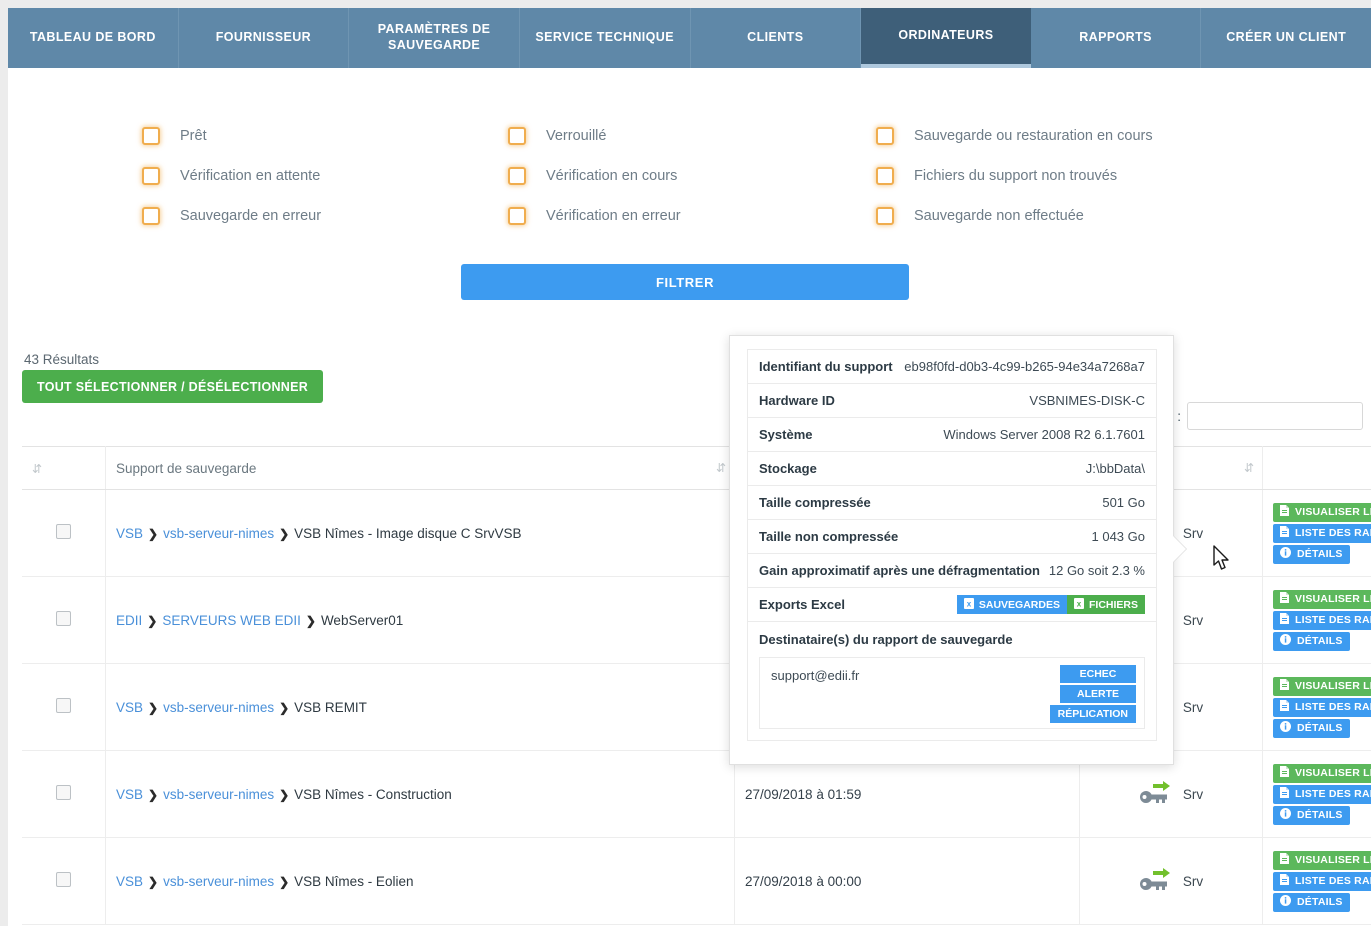  What do you see at coordinates (151, 216) in the screenshot?
I see `checkbox-sauvegarde-en-erreur` at bounding box center [151, 216].